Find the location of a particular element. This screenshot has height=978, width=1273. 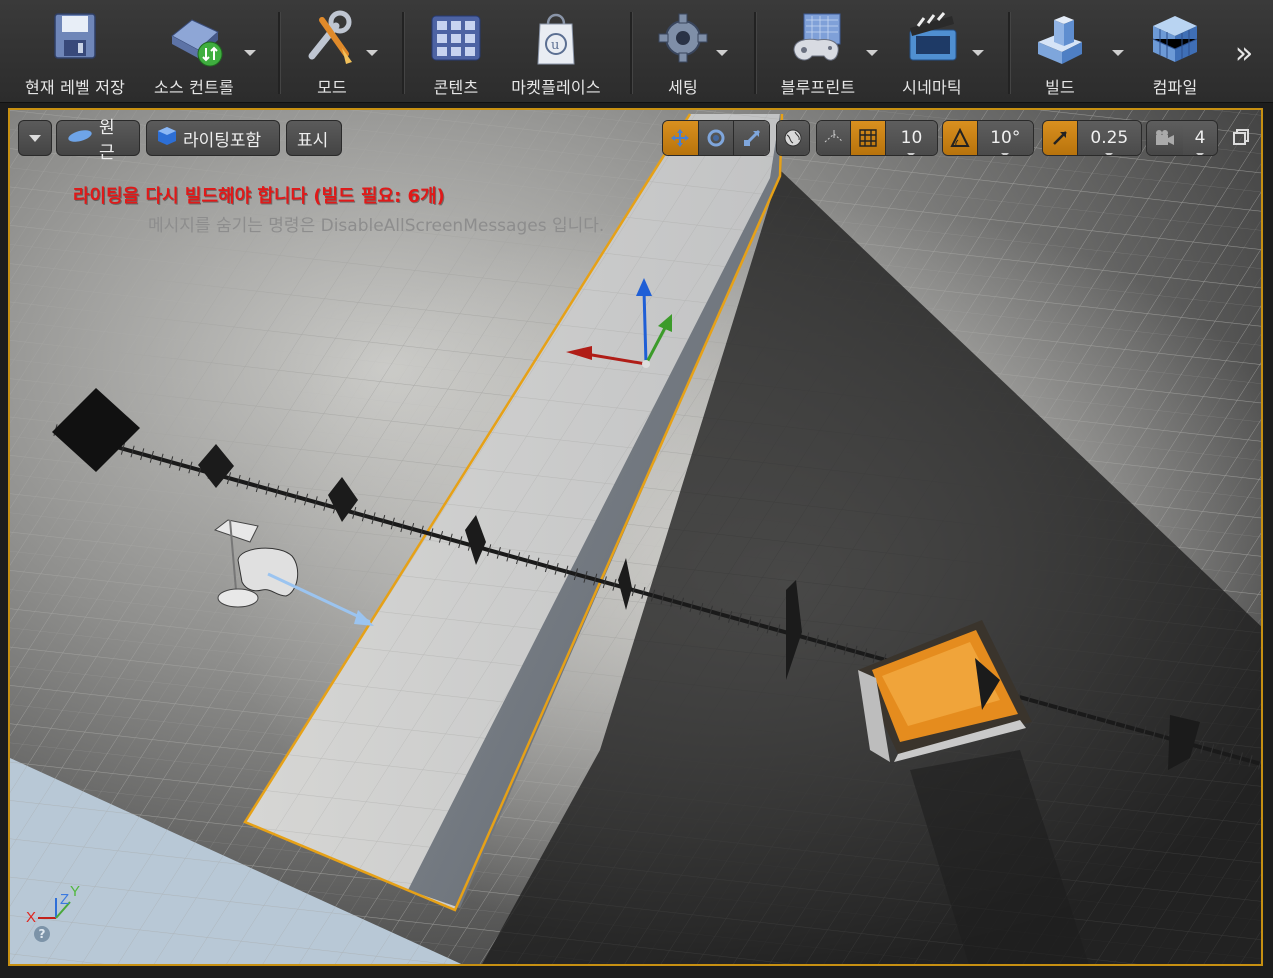

cinematics-label: 시네마틱 is located at coordinates (932, 87).